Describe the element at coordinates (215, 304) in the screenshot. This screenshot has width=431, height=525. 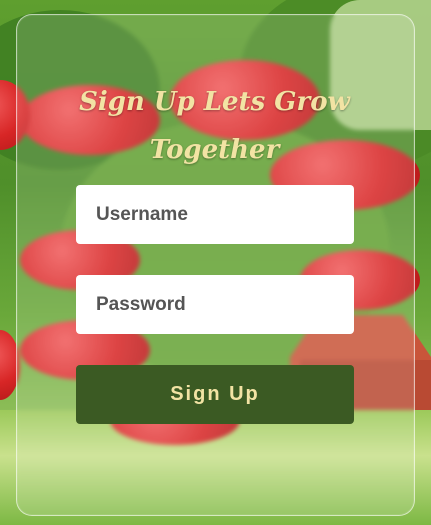
I see `password-input` at that location.